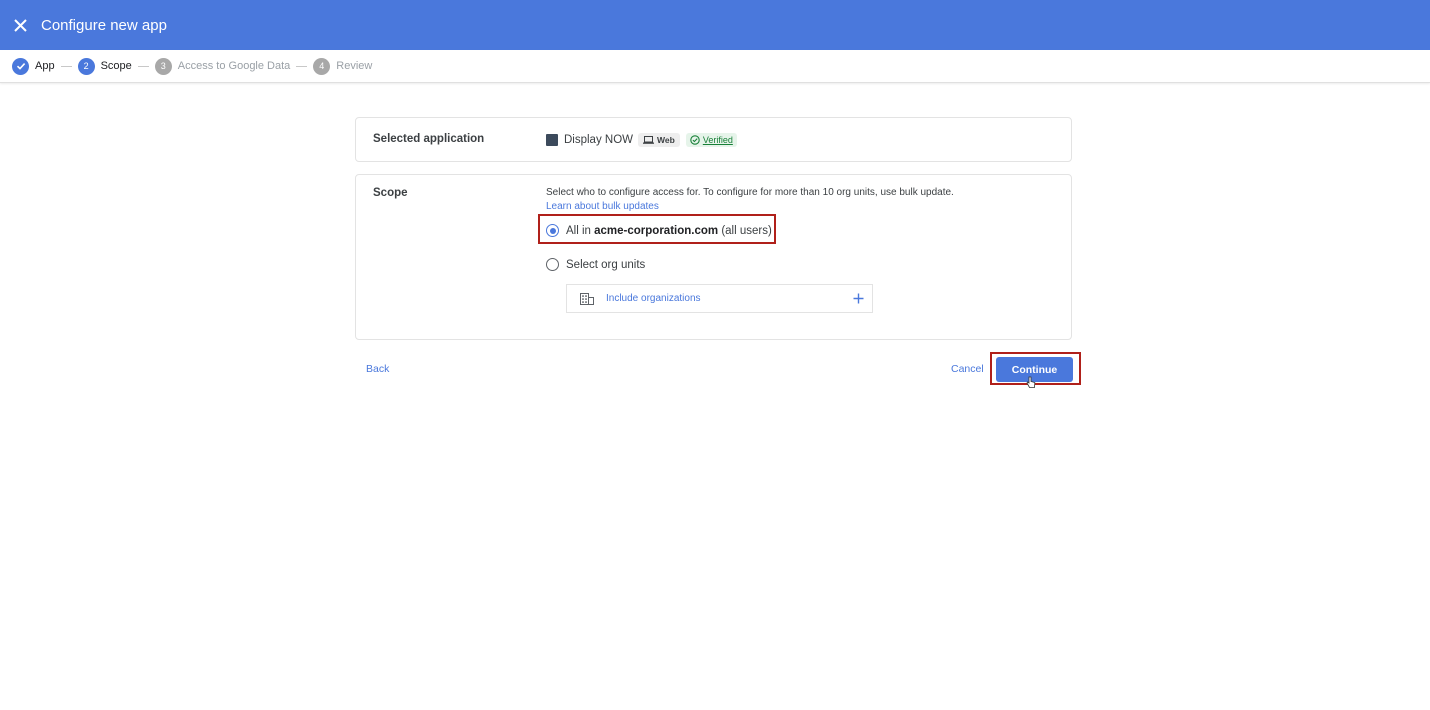 The width and height of the screenshot is (1430, 710). I want to click on radio-all-users: All in acme-corporation.com (all users), so click(659, 230).